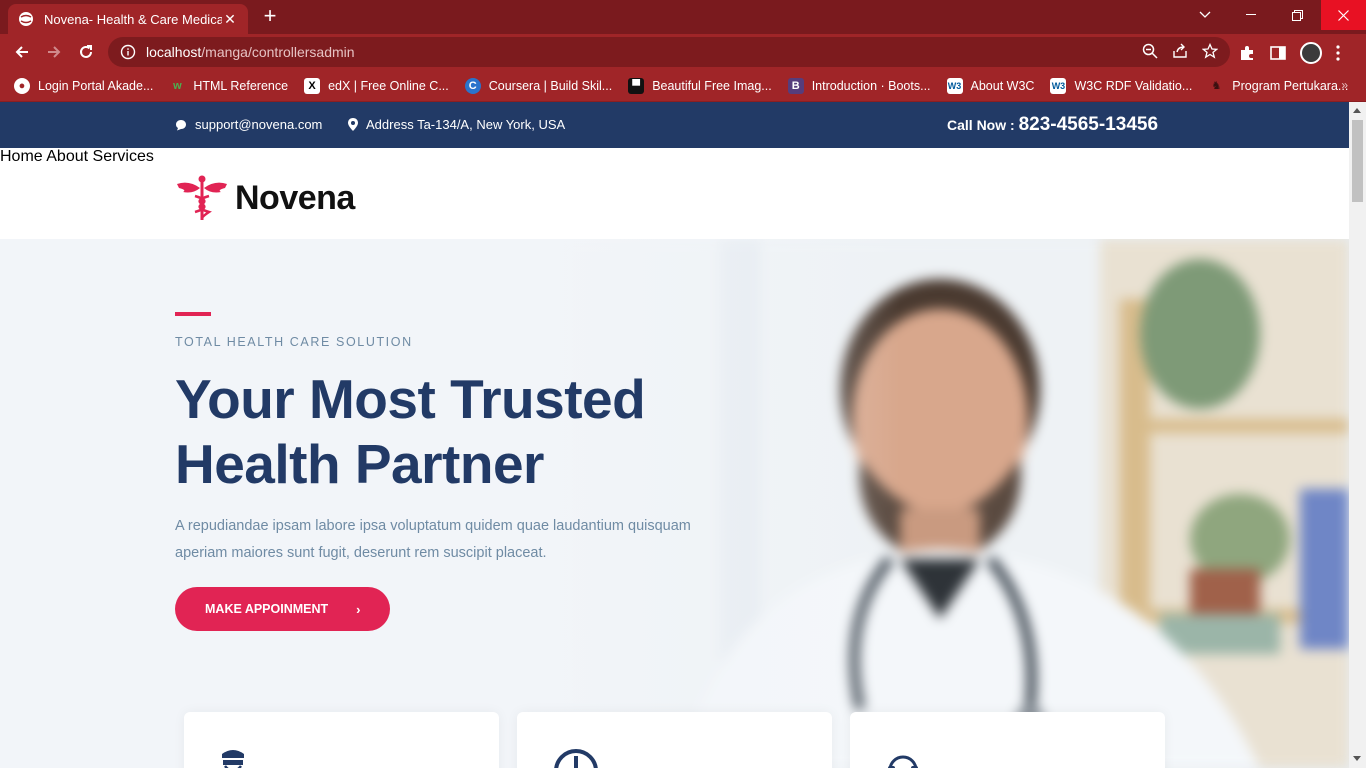 Image resolution: width=1366 pixels, height=768 pixels. Describe the element at coordinates (250, 52) in the screenshot. I see `url-text: localhost/manga/controllersadmin` at that location.